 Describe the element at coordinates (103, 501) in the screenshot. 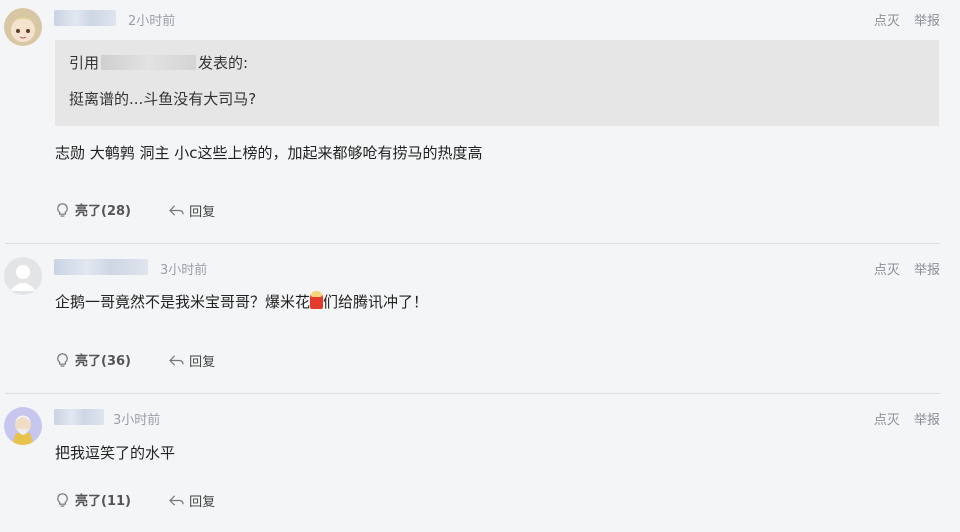

I see `like-count: 亮了(11)` at that location.